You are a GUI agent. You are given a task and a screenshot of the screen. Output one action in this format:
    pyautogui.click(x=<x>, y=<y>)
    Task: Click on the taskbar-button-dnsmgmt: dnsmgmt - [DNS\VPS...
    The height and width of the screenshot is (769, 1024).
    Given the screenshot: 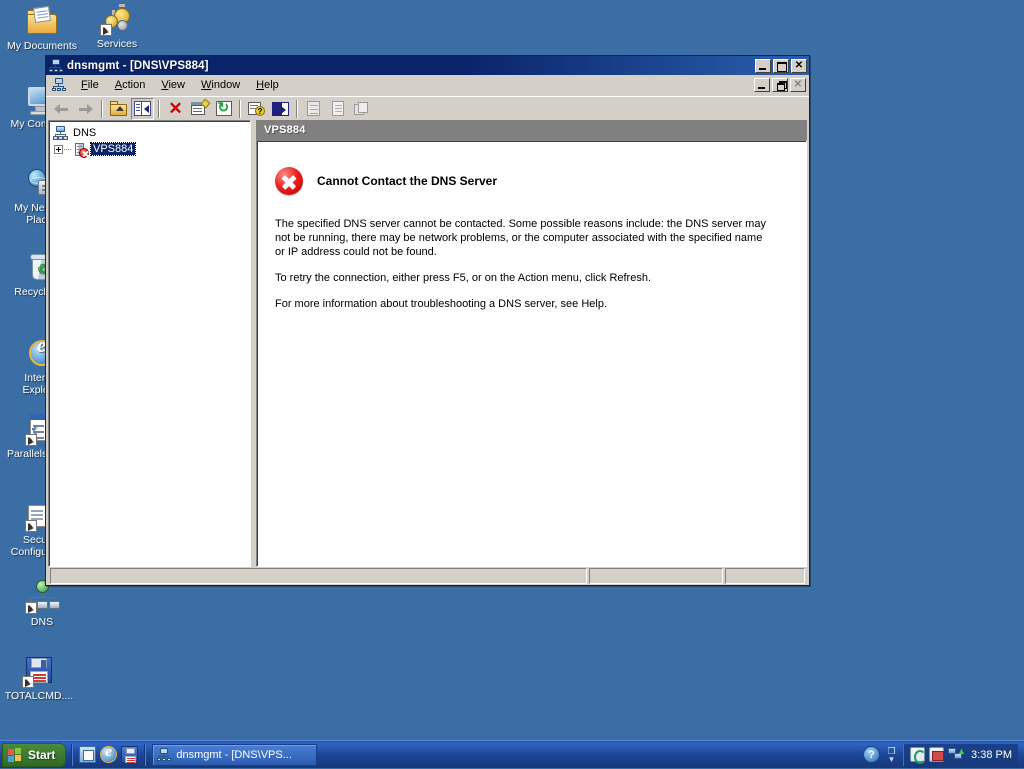 What is the action you would take?
    pyautogui.click(x=234, y=755)
    